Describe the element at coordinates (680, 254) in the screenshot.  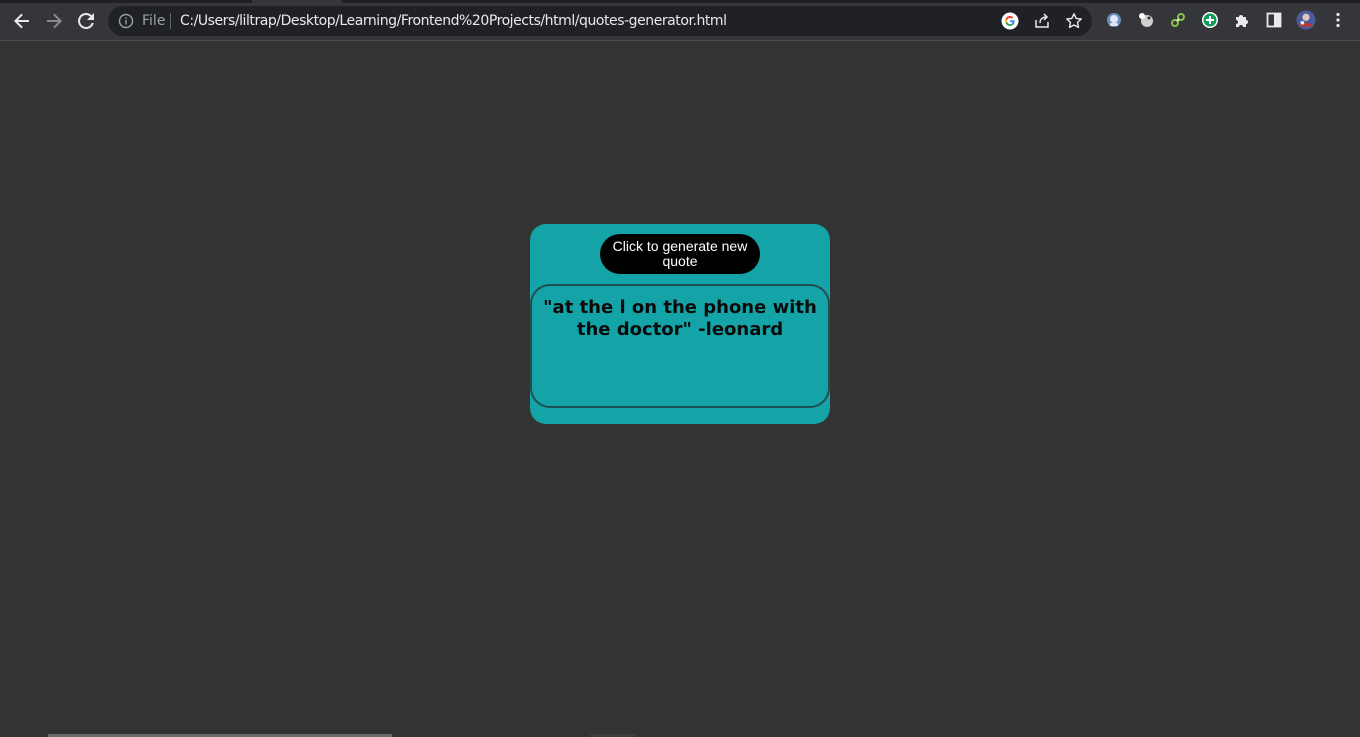
I see `generate-quote-button: Click to generate new quote` at that location.